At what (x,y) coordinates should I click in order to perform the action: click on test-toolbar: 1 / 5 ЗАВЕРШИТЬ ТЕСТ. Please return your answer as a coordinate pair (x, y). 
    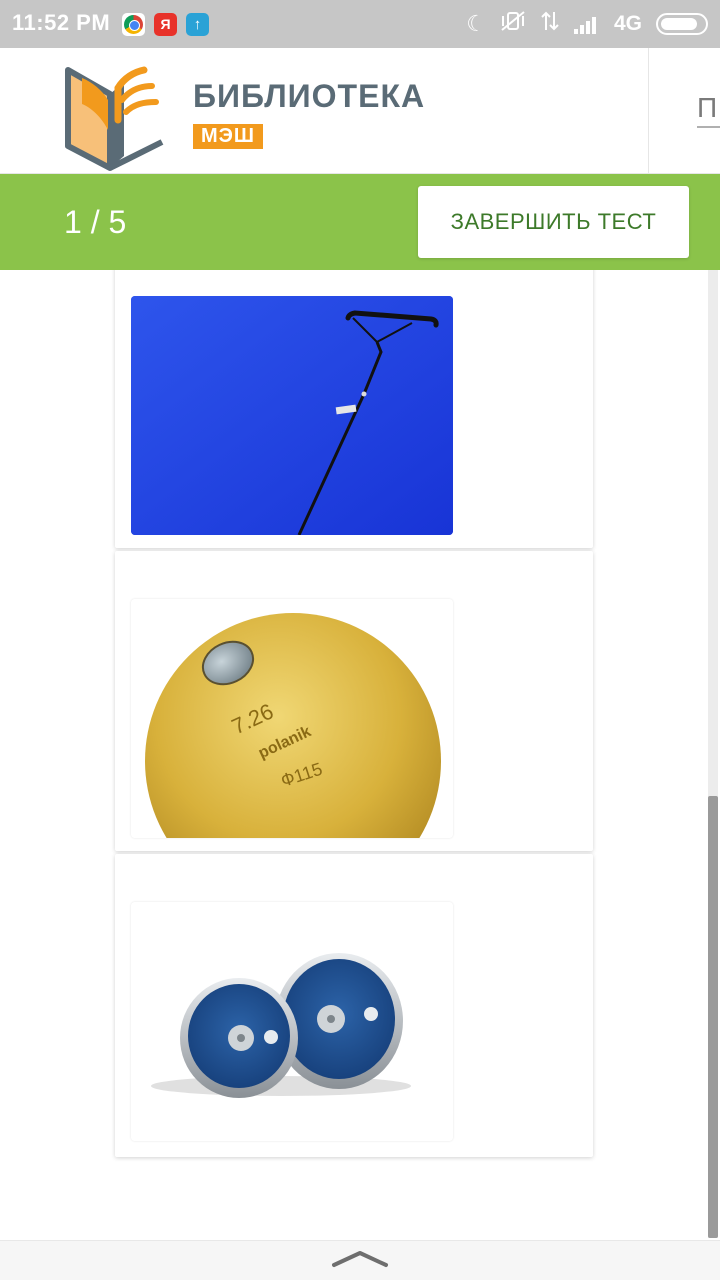
    Looking at the image, I should click on (360, 222).